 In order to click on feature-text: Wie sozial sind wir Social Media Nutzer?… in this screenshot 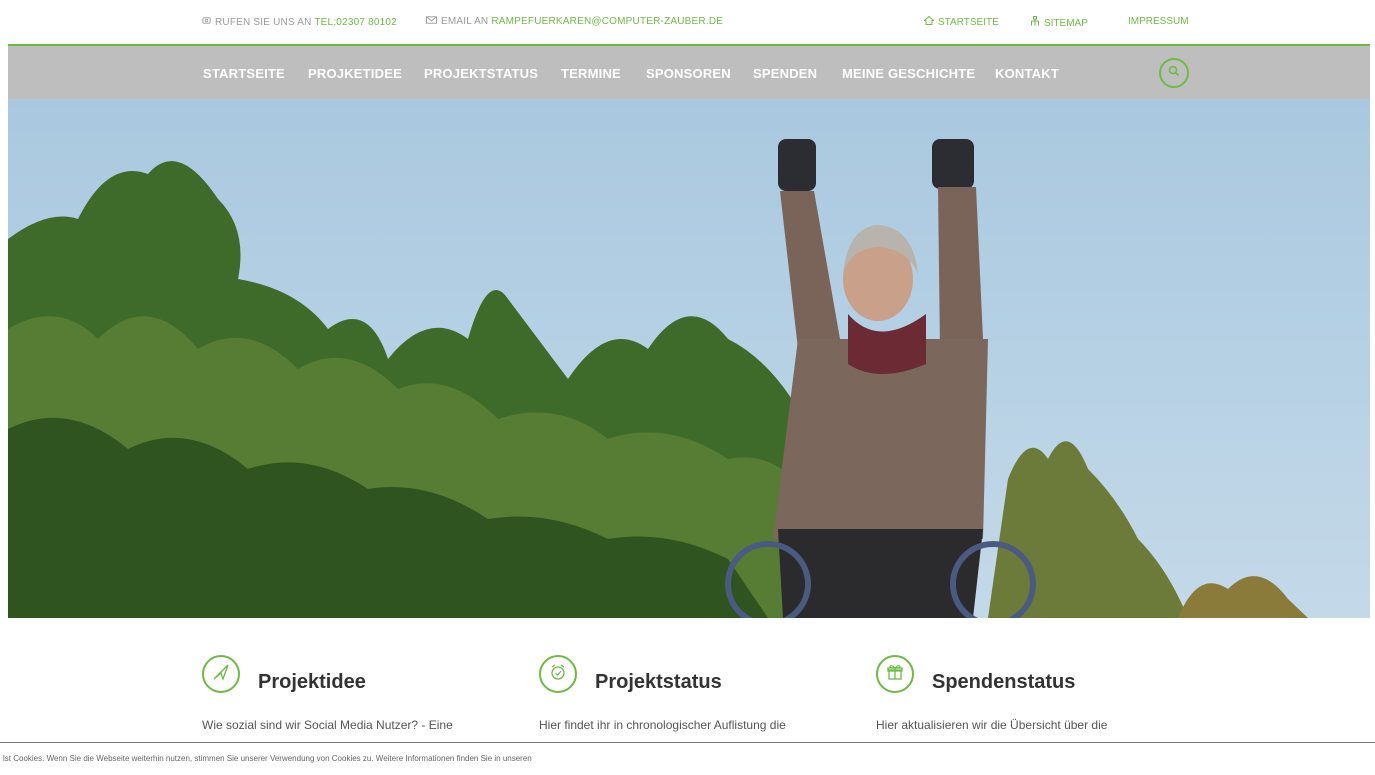, I will do `click(327, 725)`.